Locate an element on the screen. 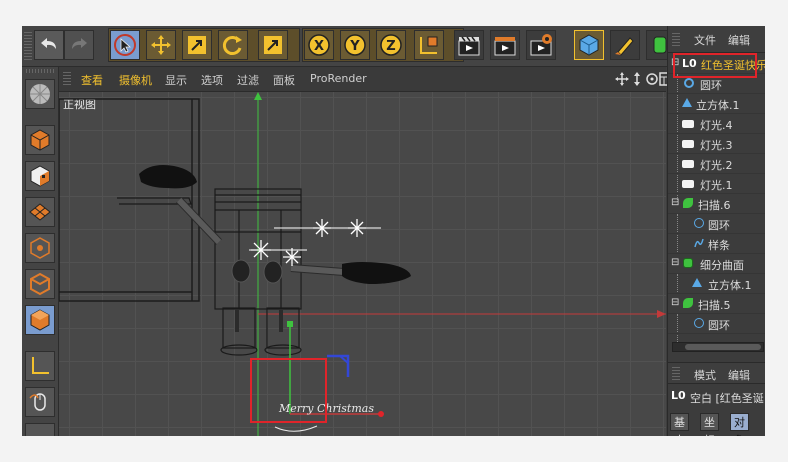 This screenshot has width=788, height=462. attributes-grip is located at coordinates (676, 373).